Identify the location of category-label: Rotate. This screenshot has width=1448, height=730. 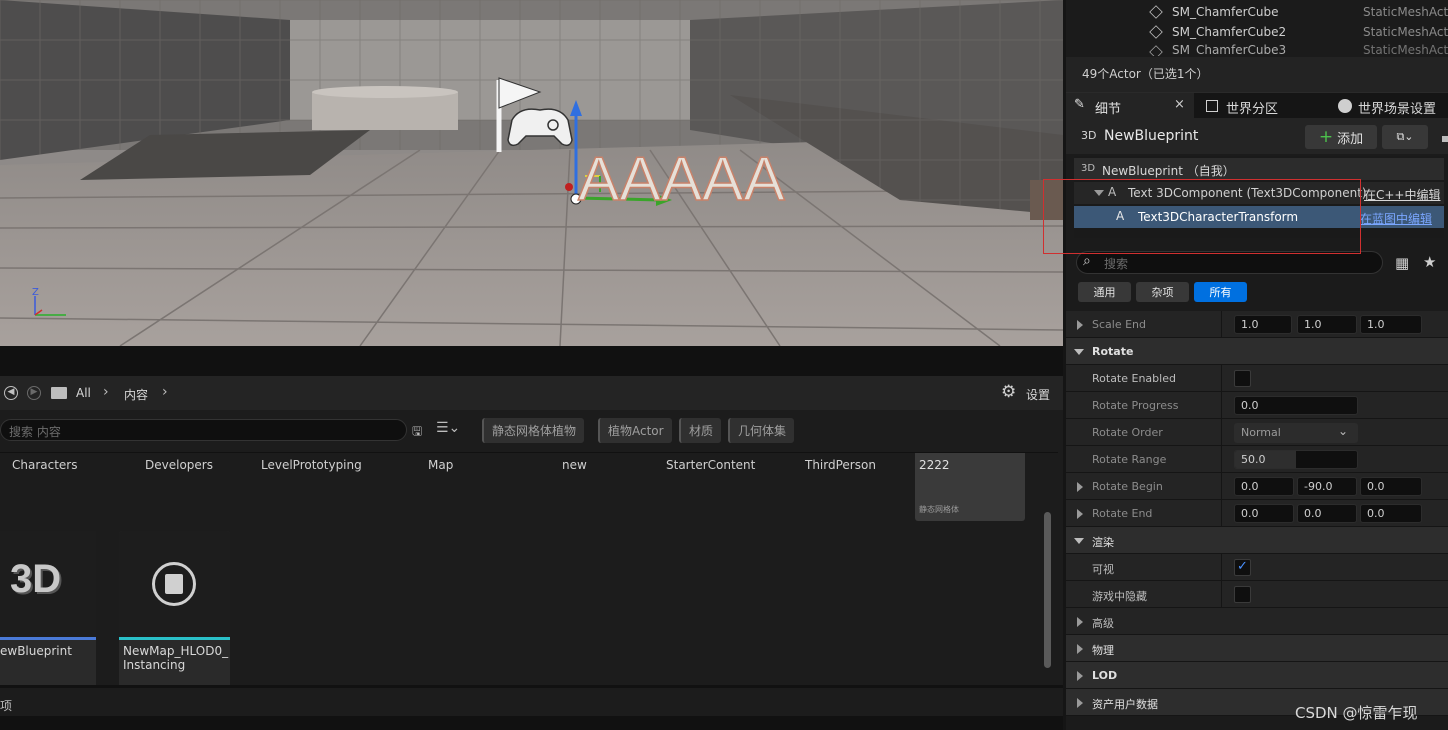
(1113, 351).